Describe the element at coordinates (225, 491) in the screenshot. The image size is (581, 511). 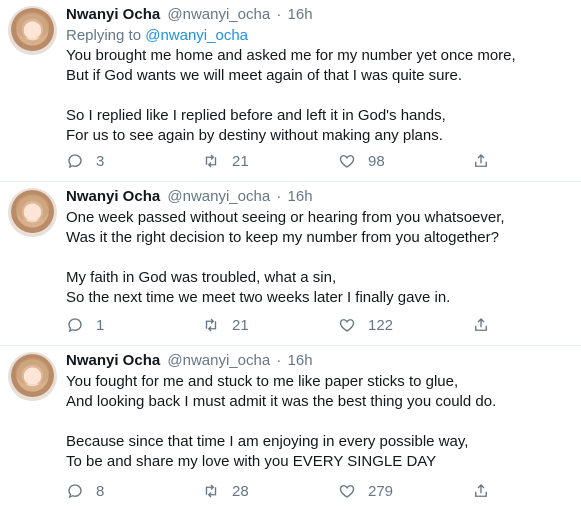
I see `retweet-button: 28` at that location.